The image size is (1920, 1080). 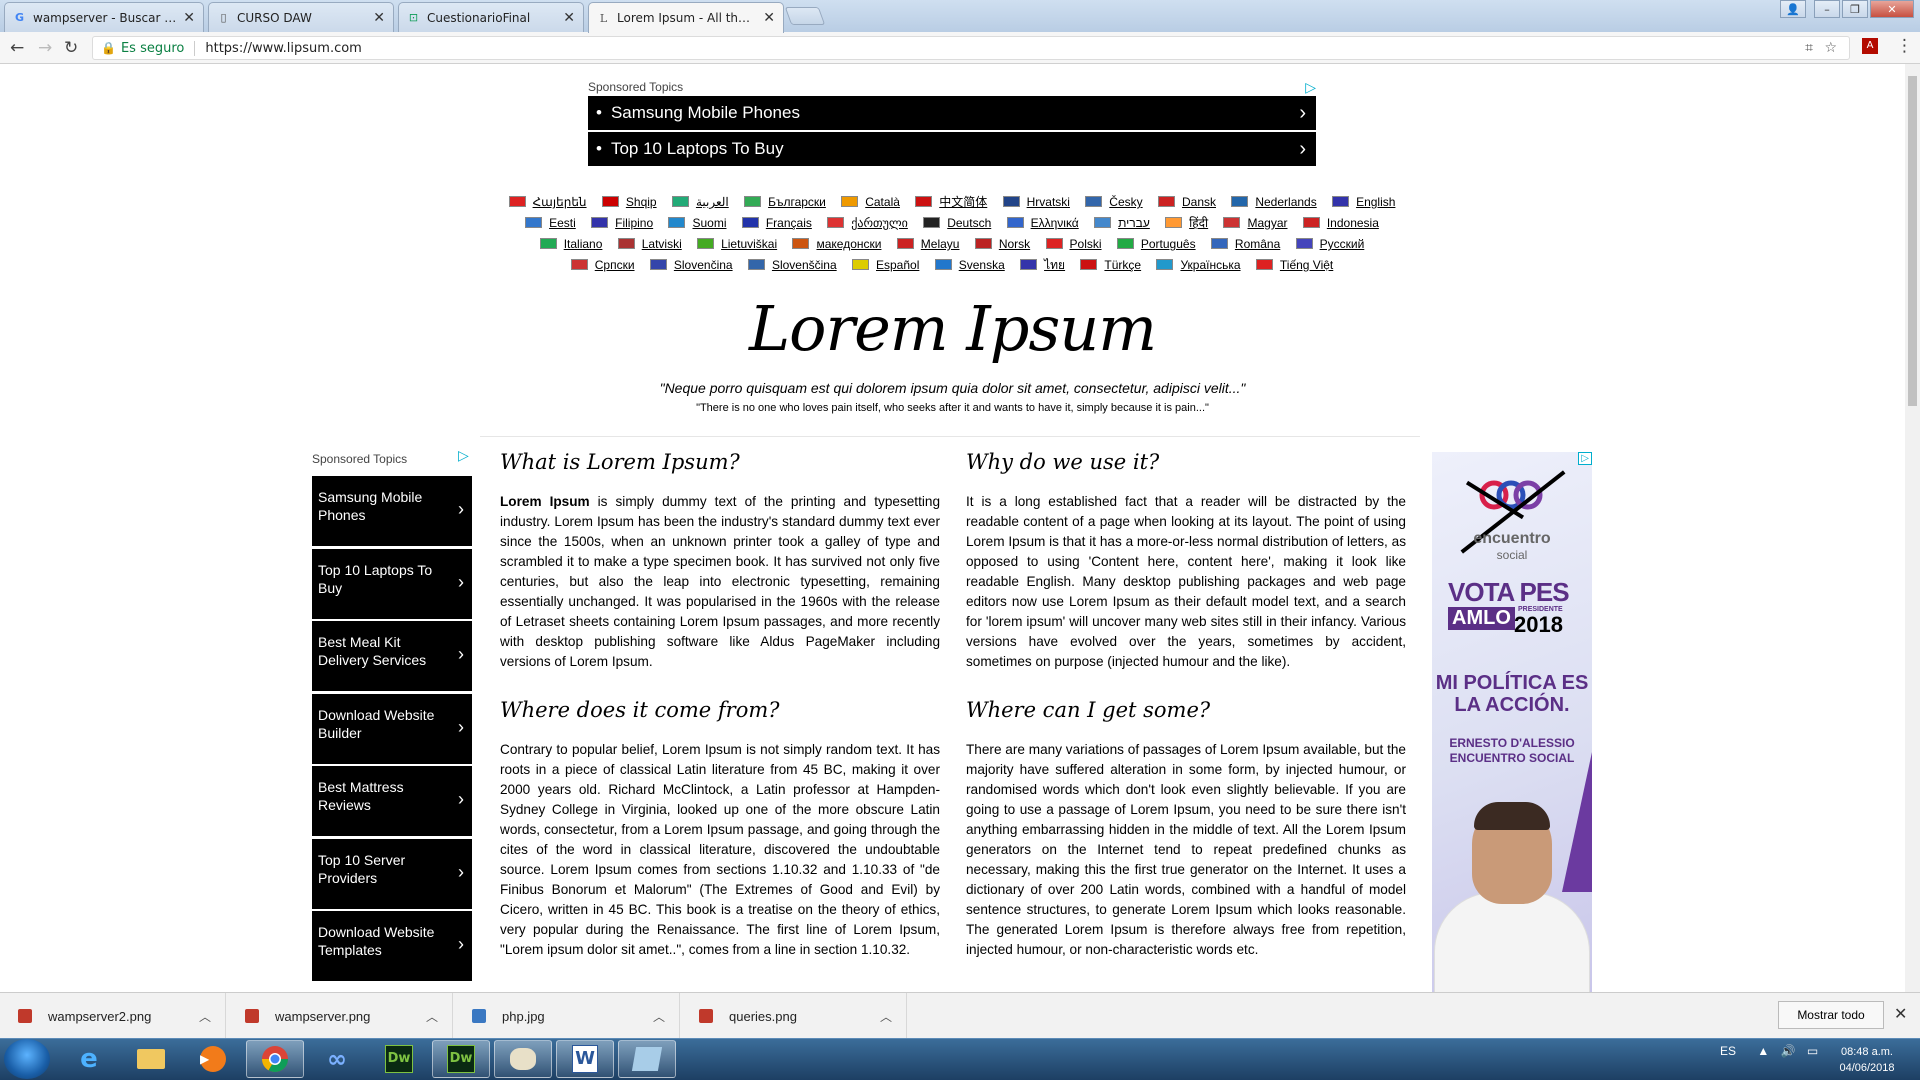 What do you see at coordinates (622, 223) in the screenshot?
I see `language-link: Filipino` at bounding box center [622, 223].